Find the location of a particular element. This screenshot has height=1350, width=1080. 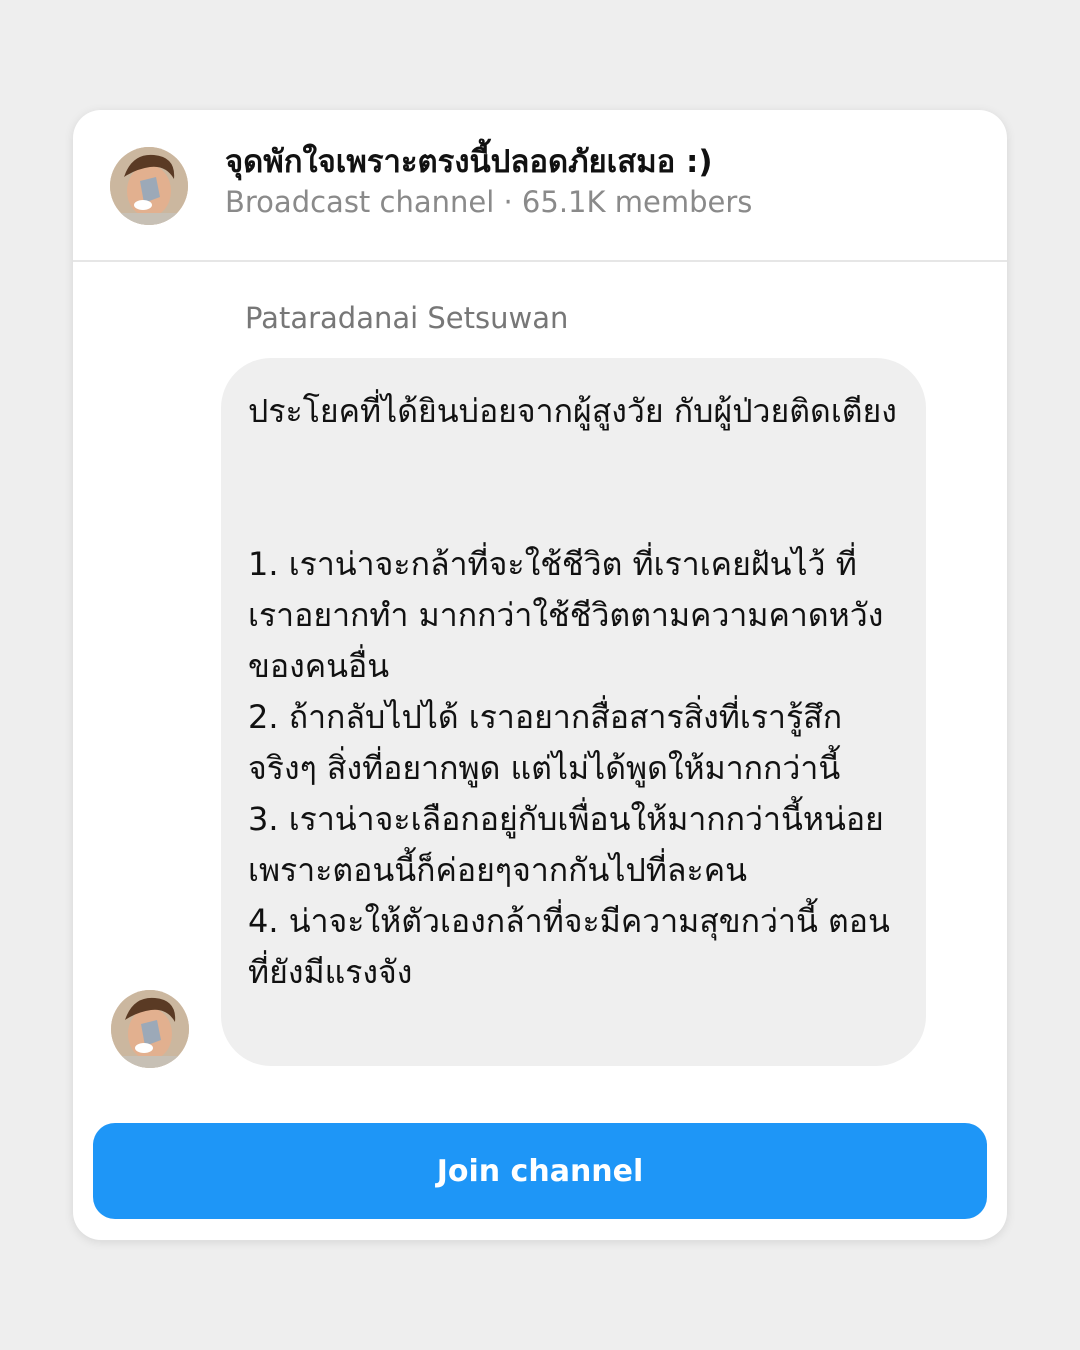

channel-subtitle: Broadcast channel · 65.1K members is located at coordinates (489, 202).